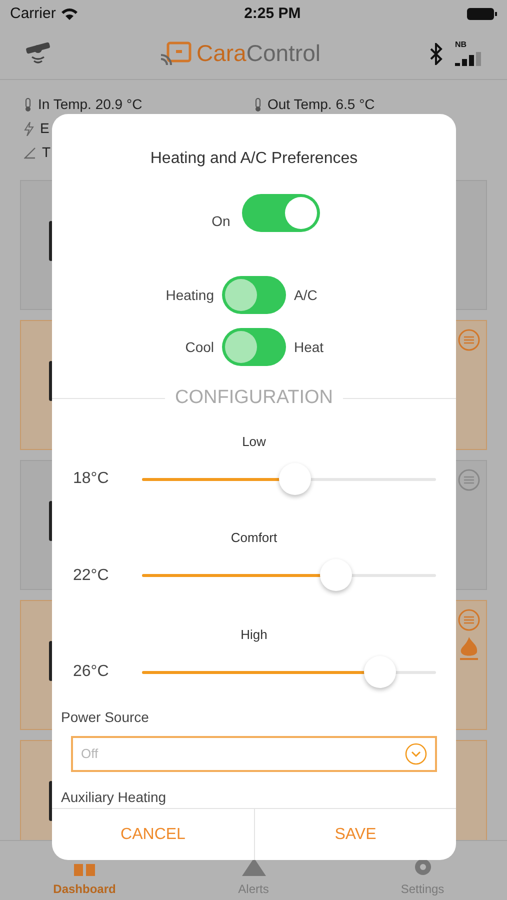 Image resolution: width=507 pixels, height=900 pixels. I want to click on temperature-reading: 18°C, so click(91, 479).